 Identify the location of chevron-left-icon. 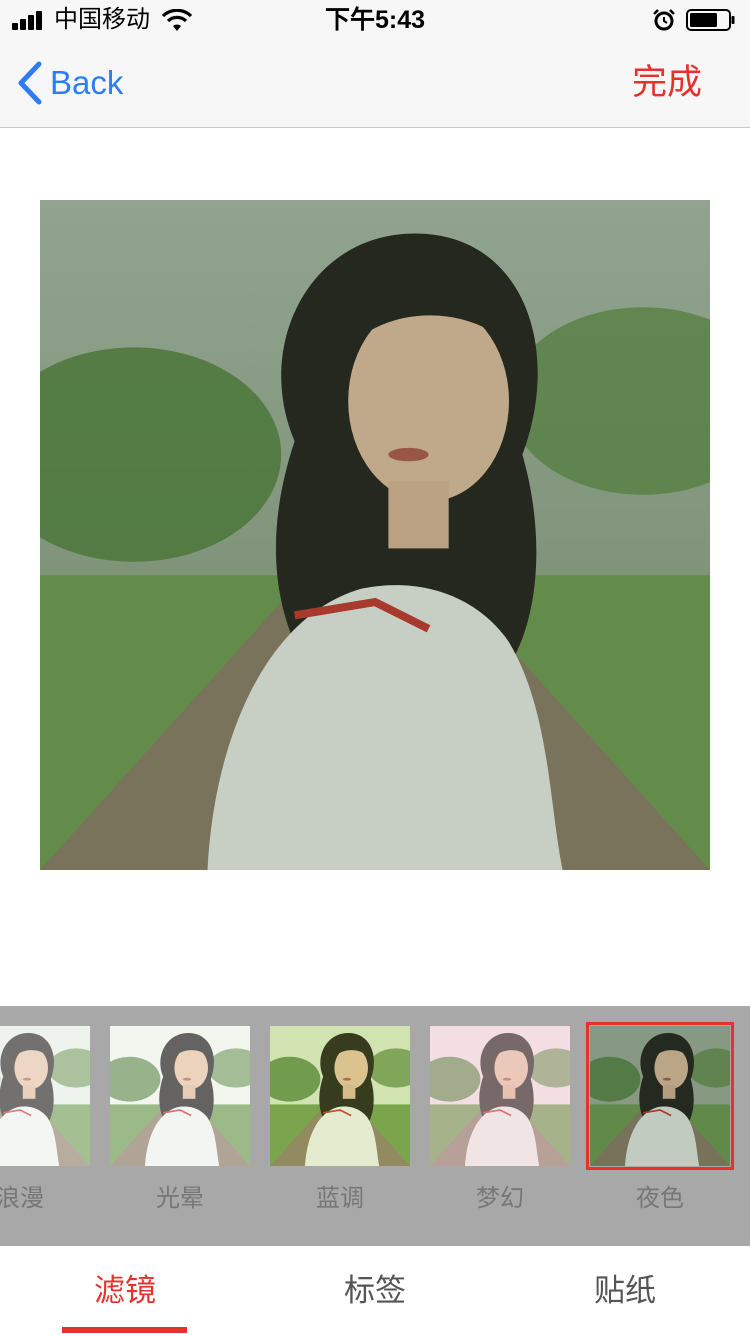
(30, 83).